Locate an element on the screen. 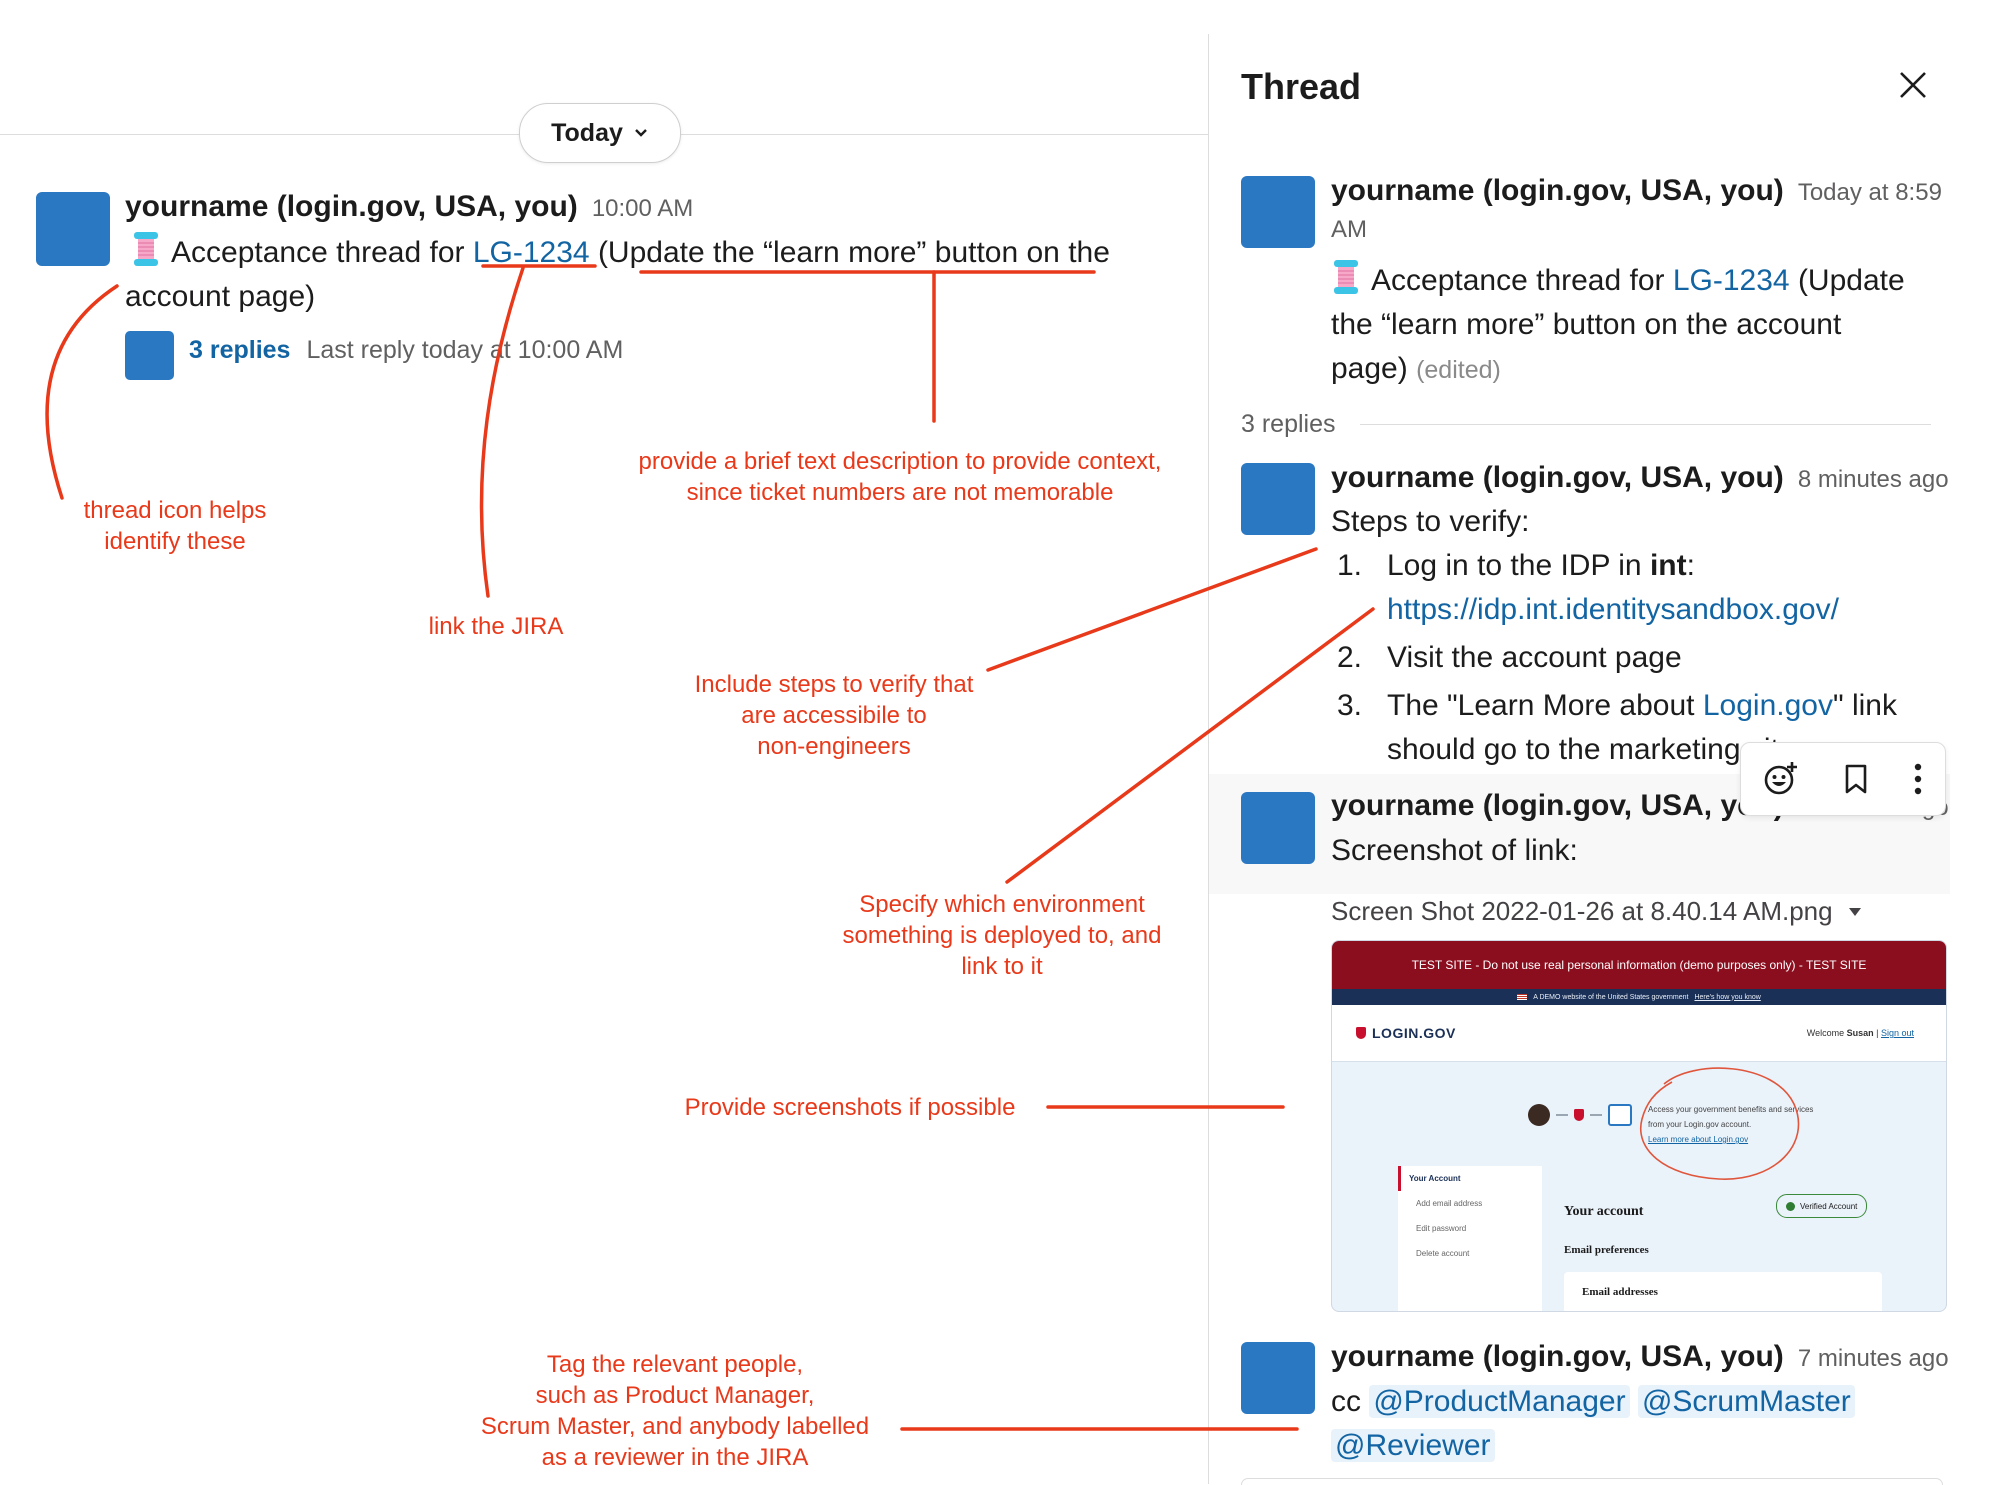  callout-thread-icon is located at coordinates (82, 392).